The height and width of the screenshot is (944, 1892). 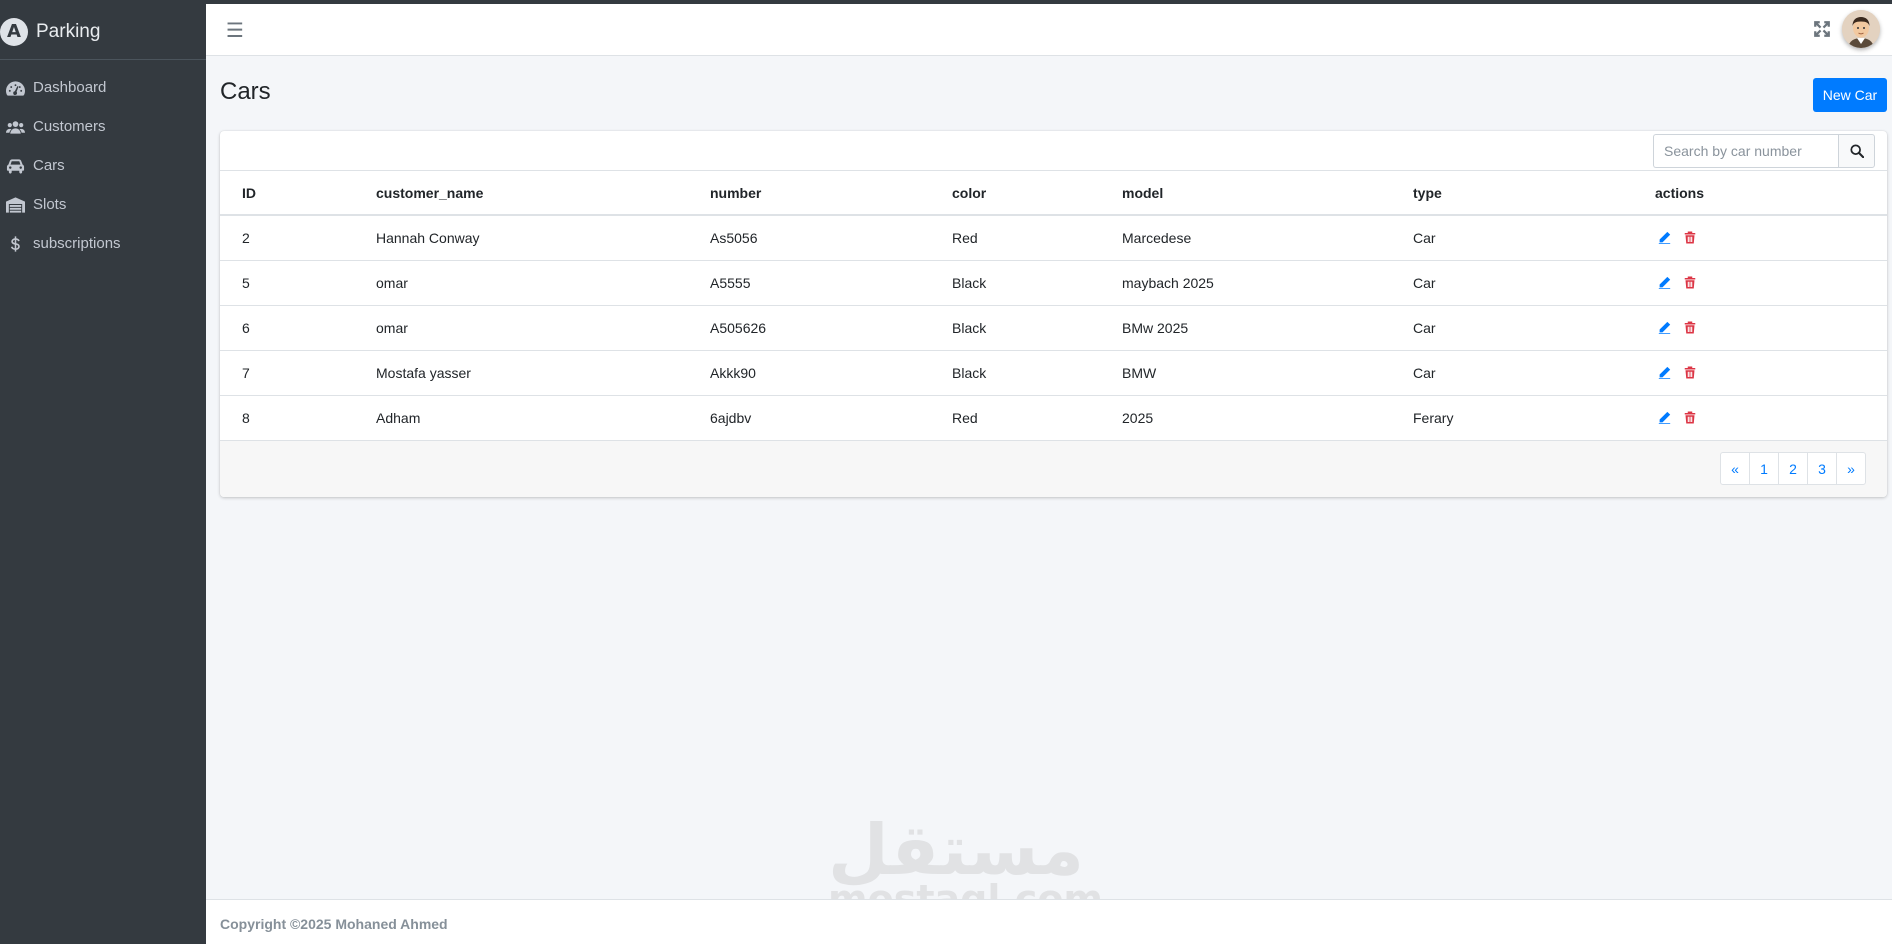 I want to click on pagination: « 1 2 3 », so click(x=1793, y=468).